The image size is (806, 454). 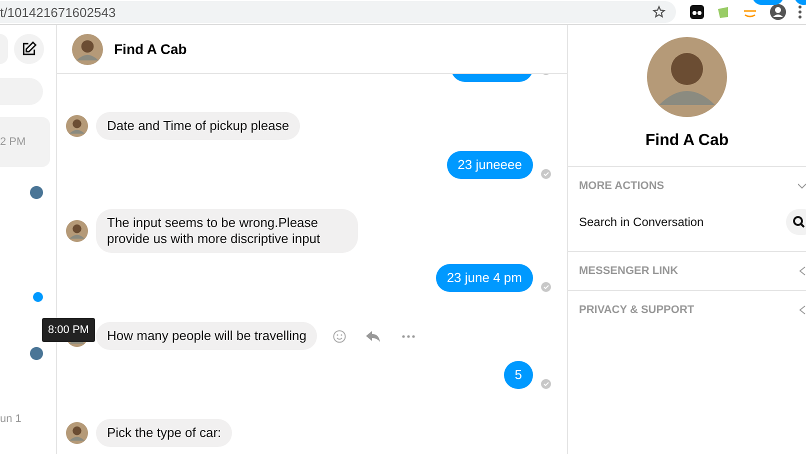 What do you see at coordinates (687, 141) in the screenshot?
I see `contact-name: Find A Cab` at bounding box center [687, 141].